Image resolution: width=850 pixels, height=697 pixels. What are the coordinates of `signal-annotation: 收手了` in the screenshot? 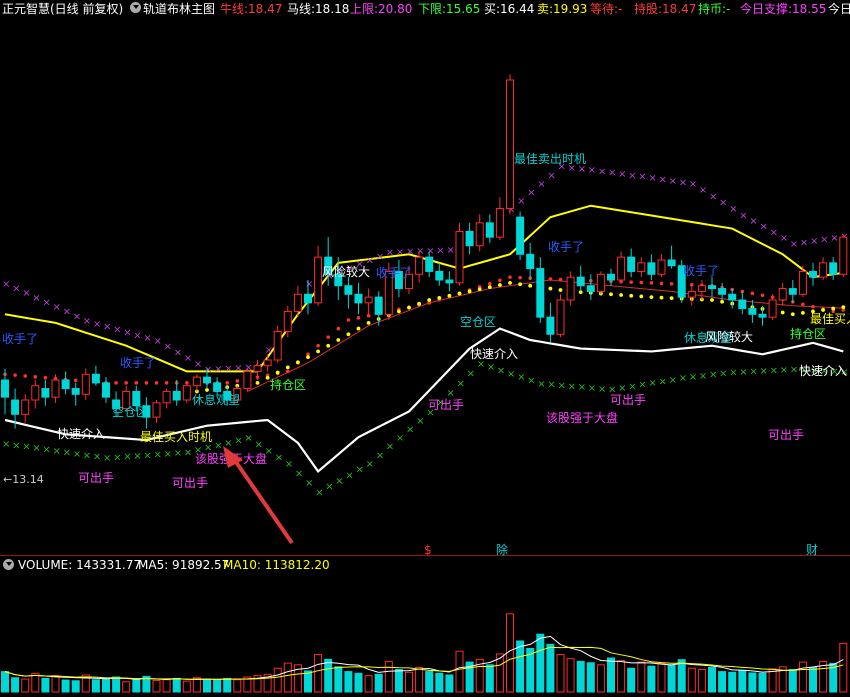 It's located at (138, 363).